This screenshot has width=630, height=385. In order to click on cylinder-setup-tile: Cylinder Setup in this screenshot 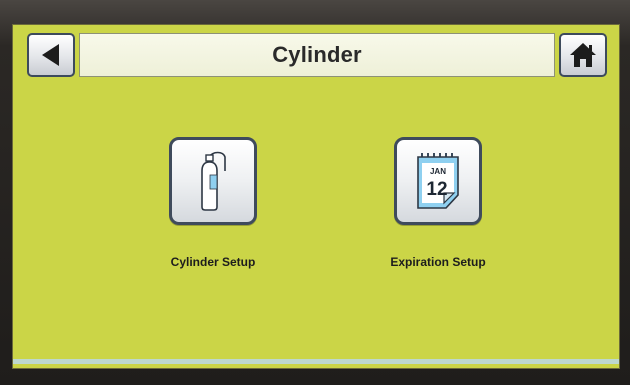, I will do `click(213, 203)`.